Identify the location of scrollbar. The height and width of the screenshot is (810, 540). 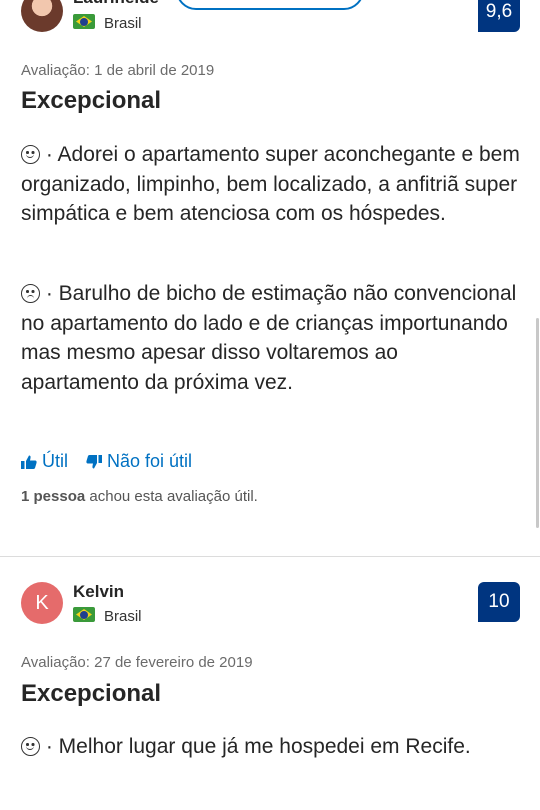
(537, 423).